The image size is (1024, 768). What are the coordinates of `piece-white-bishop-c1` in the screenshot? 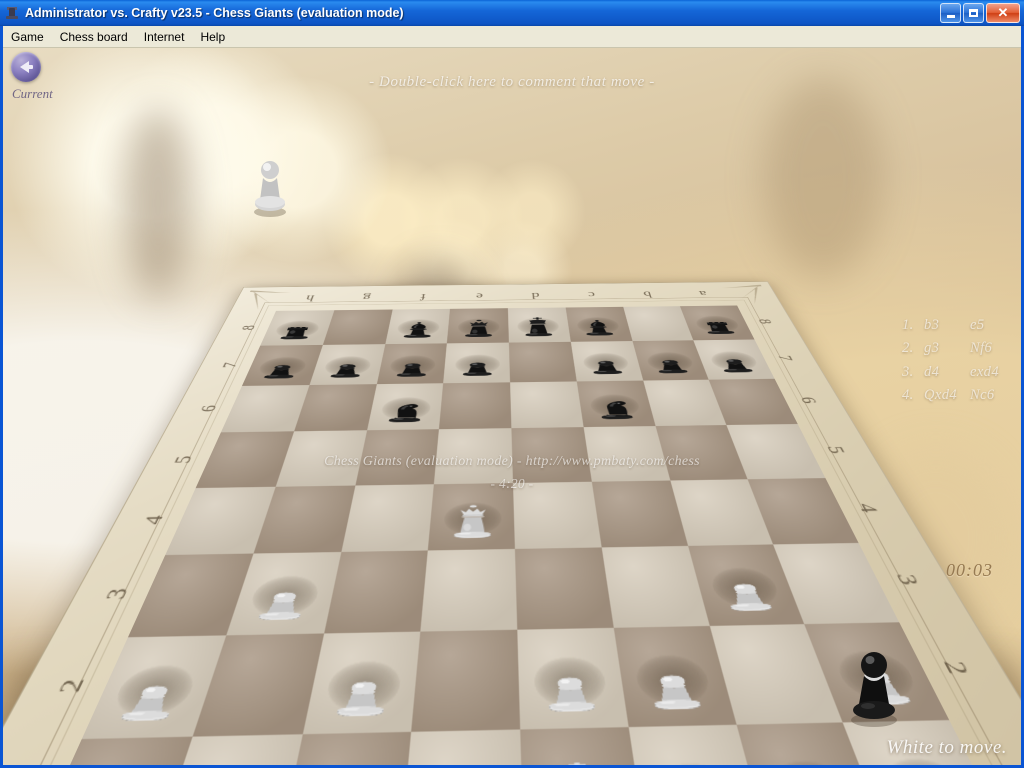 It's located at (342, 748).